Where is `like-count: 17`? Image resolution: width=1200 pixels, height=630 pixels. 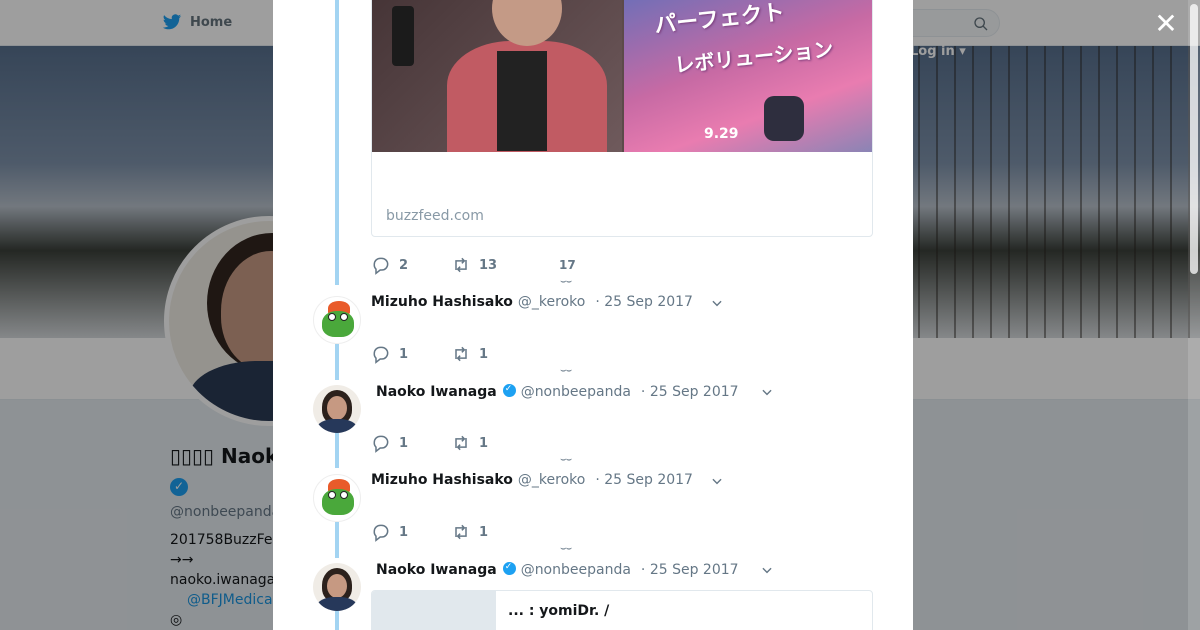 like-count: 17 is located at coordinates (567, 265).